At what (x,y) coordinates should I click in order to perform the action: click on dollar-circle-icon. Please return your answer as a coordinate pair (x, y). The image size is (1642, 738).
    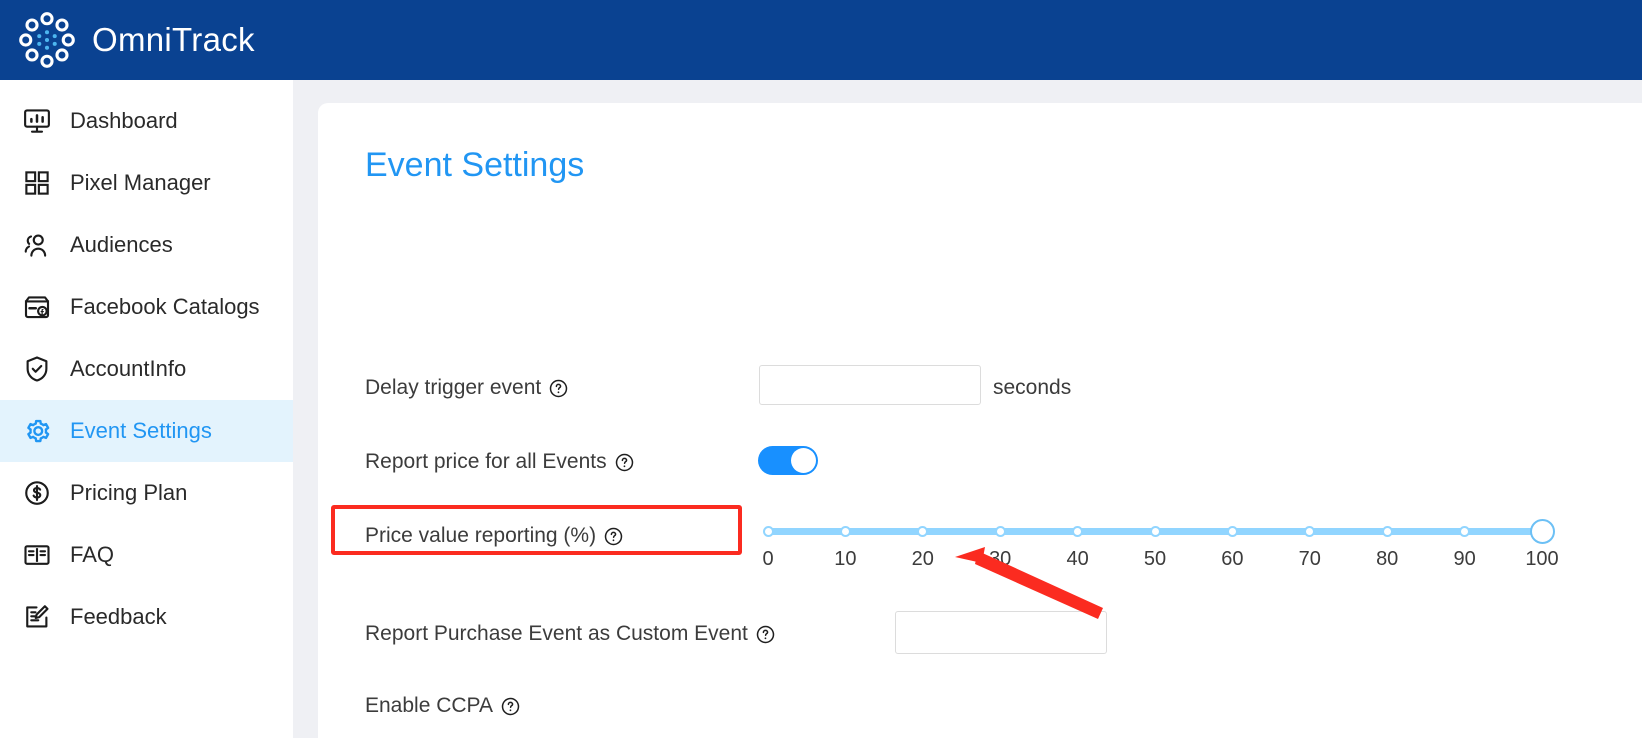
    Looking at the image, I should click on (37, 493).